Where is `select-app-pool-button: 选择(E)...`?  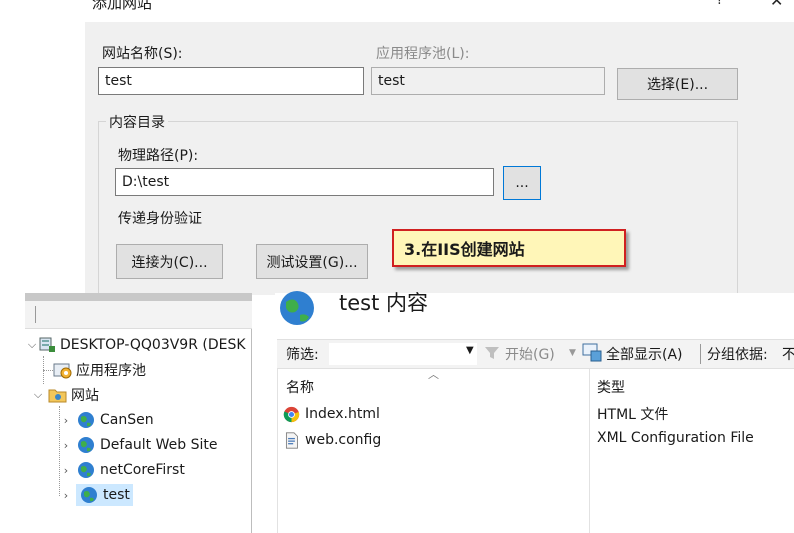 select-app-pool-button: 选择(E)... is located at coordinates (677, 84).